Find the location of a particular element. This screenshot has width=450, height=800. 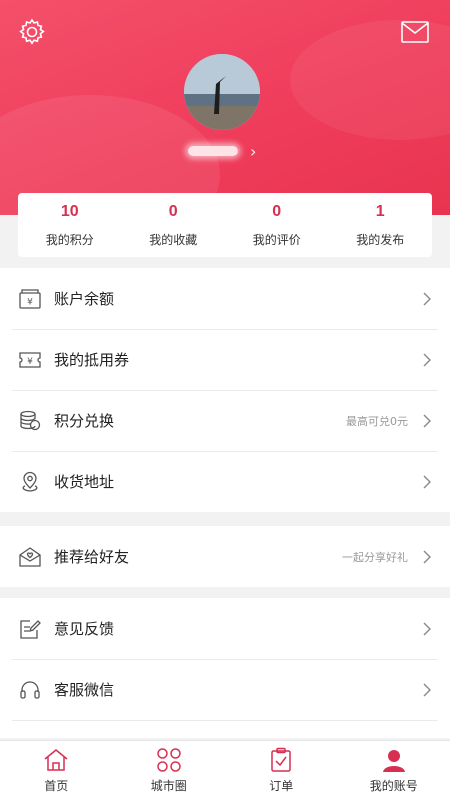

clipboard-check-icon is located at coordinates (281, 760).